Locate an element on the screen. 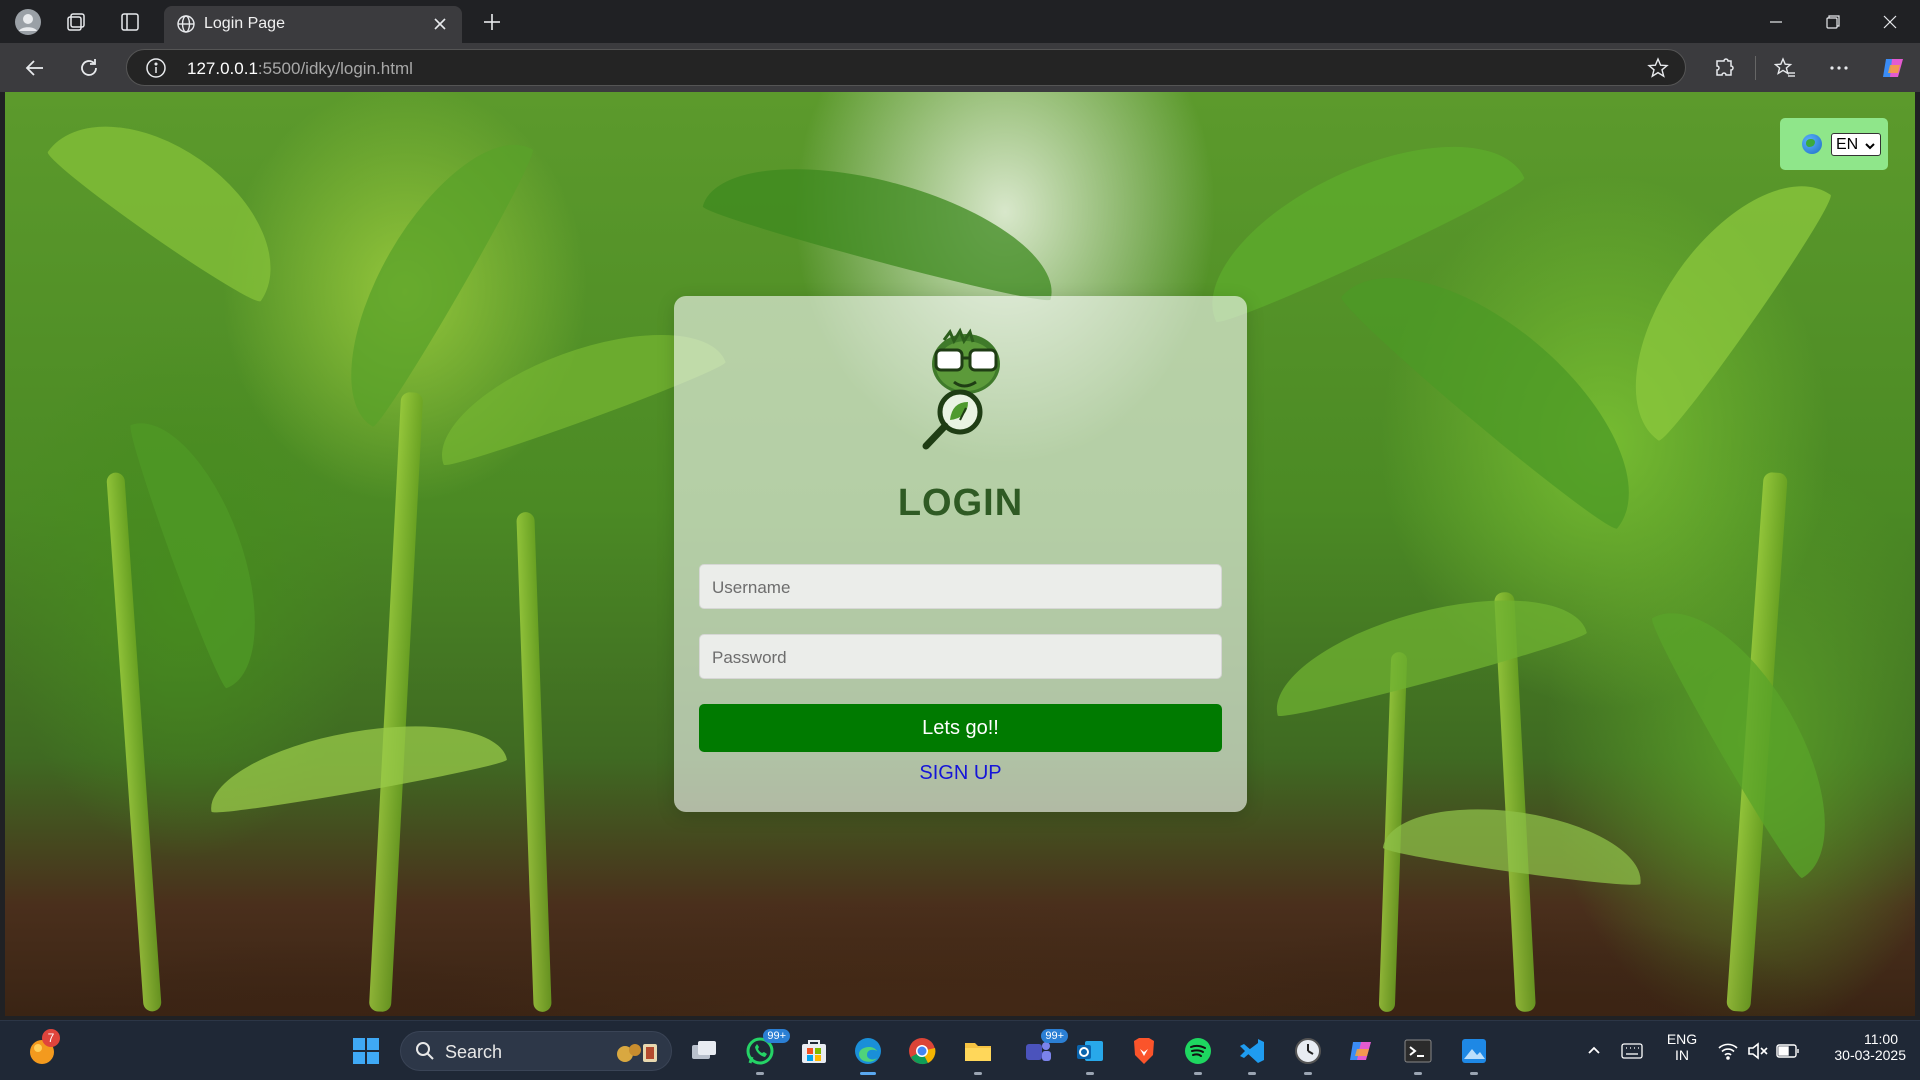 This screenshot has width=1920, height=1080. tab-title: Login Page is located at coordinates (244, 23).